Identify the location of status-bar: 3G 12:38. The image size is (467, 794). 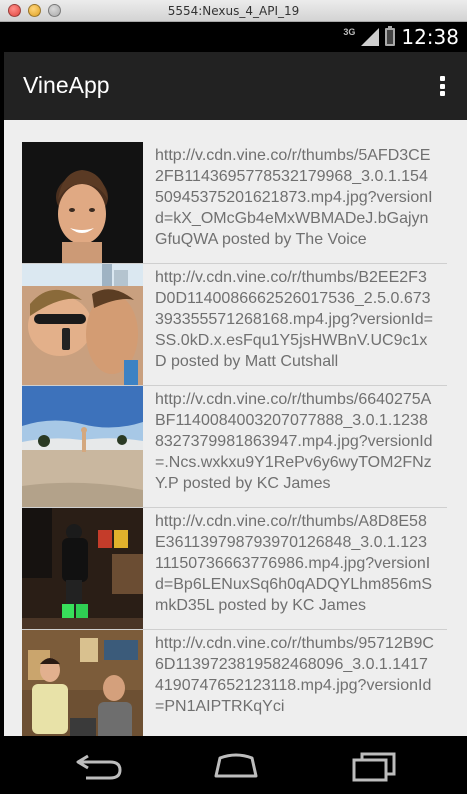
(235, 37).